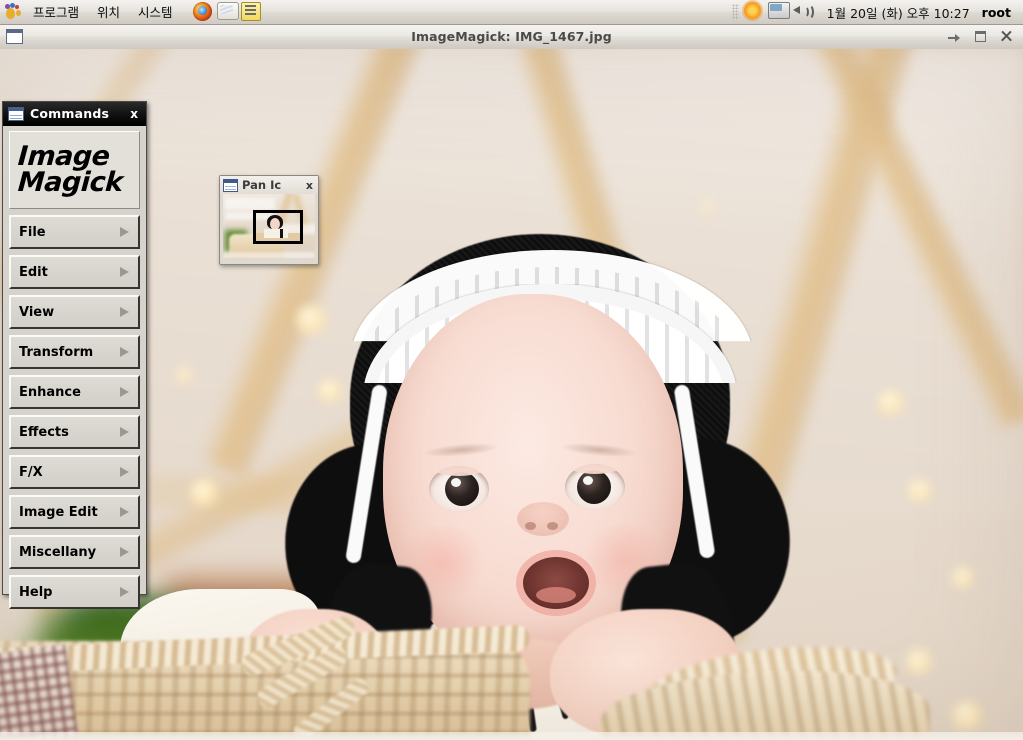  What do you see at coordinates (556, 583) in the screenshot?
I see `mouth` at bounding box center [556, 583].